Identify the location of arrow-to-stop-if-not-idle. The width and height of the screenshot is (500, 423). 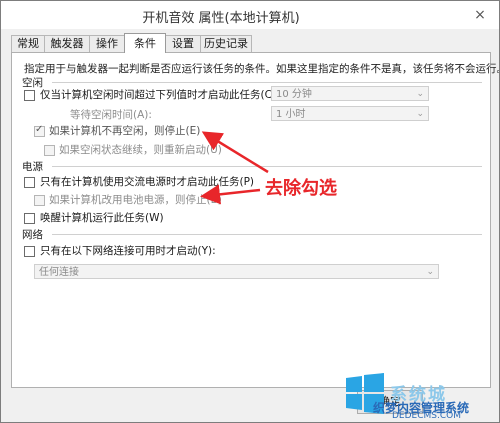
(235, 152).